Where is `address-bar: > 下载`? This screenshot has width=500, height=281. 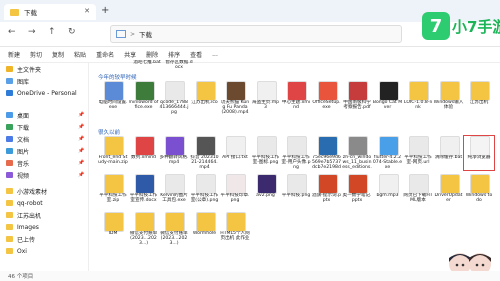
address-bar: > 下载 is located at coordinates (256, 34).